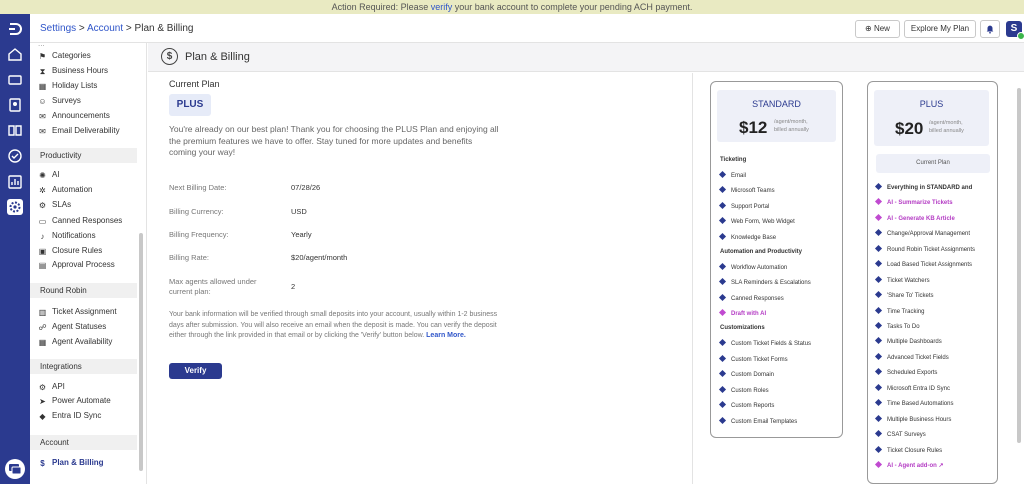  What do you see at coordinates (169, 56) in the screenshot?
I see `dollar-icon: $` at bounding box center [169, 56].